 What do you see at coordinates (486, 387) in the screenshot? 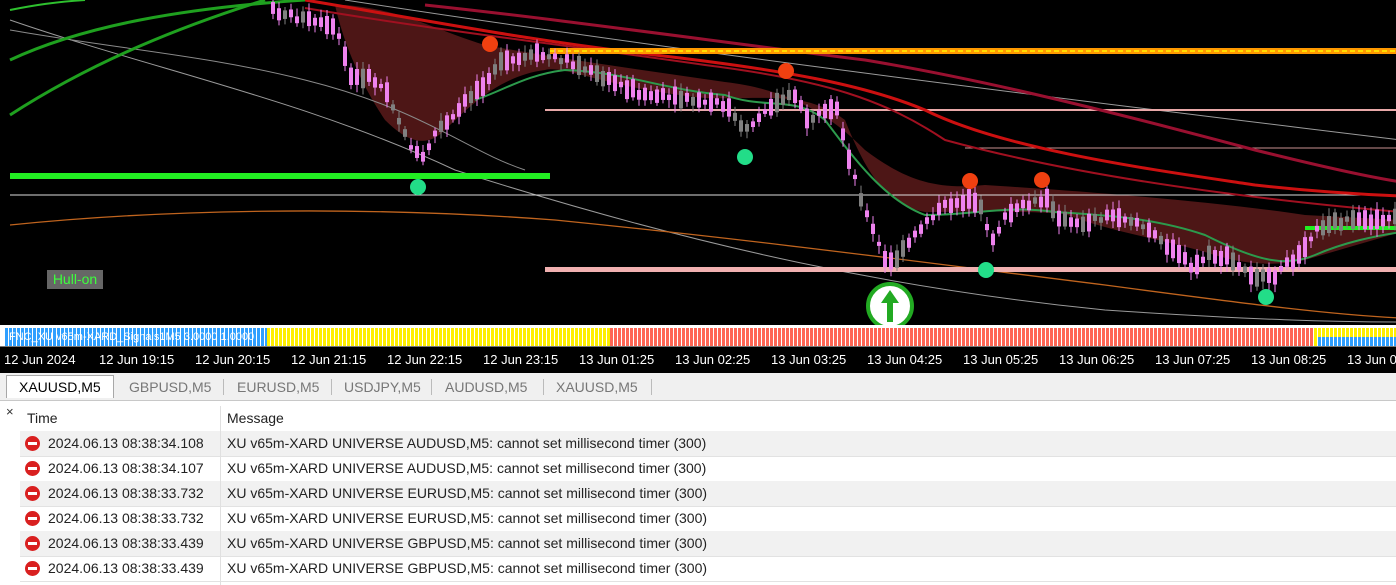
I see `tab-audusd-m5: AUDUSD,M5` at bounding box center [486, 387].